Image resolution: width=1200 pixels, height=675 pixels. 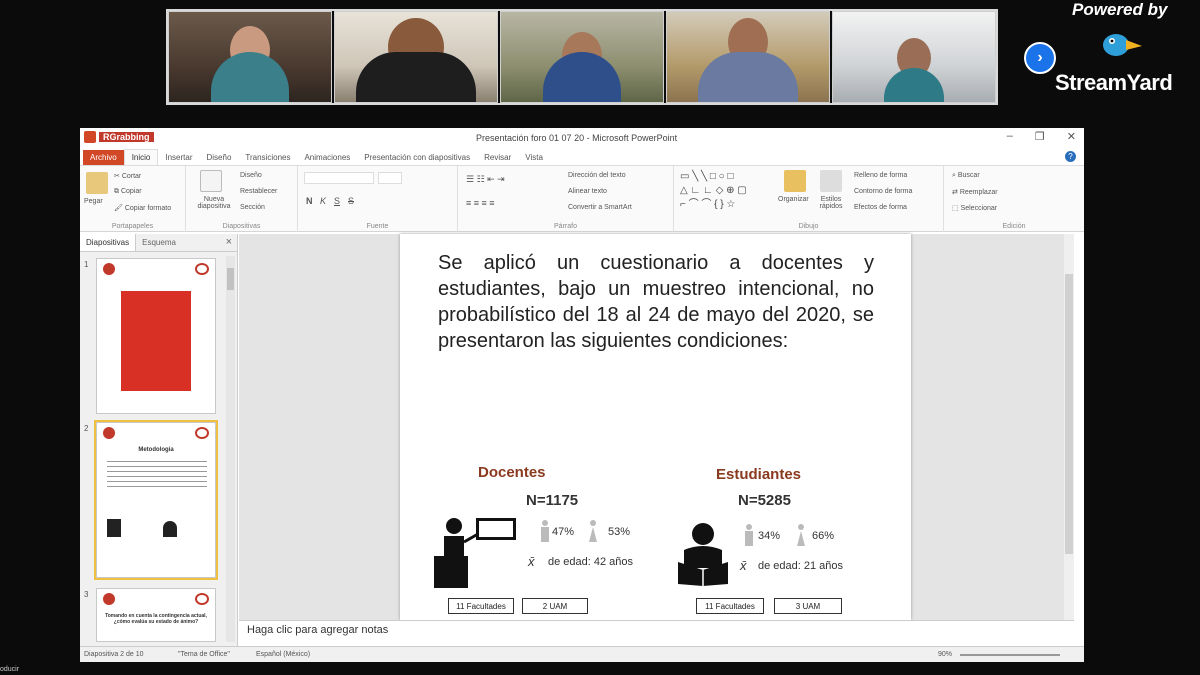 What do you see at coordinates (417, 157) in the screenshot?
I see `tab-presentacion: Presentación con diapositivas` at bounding box center [417, 157].